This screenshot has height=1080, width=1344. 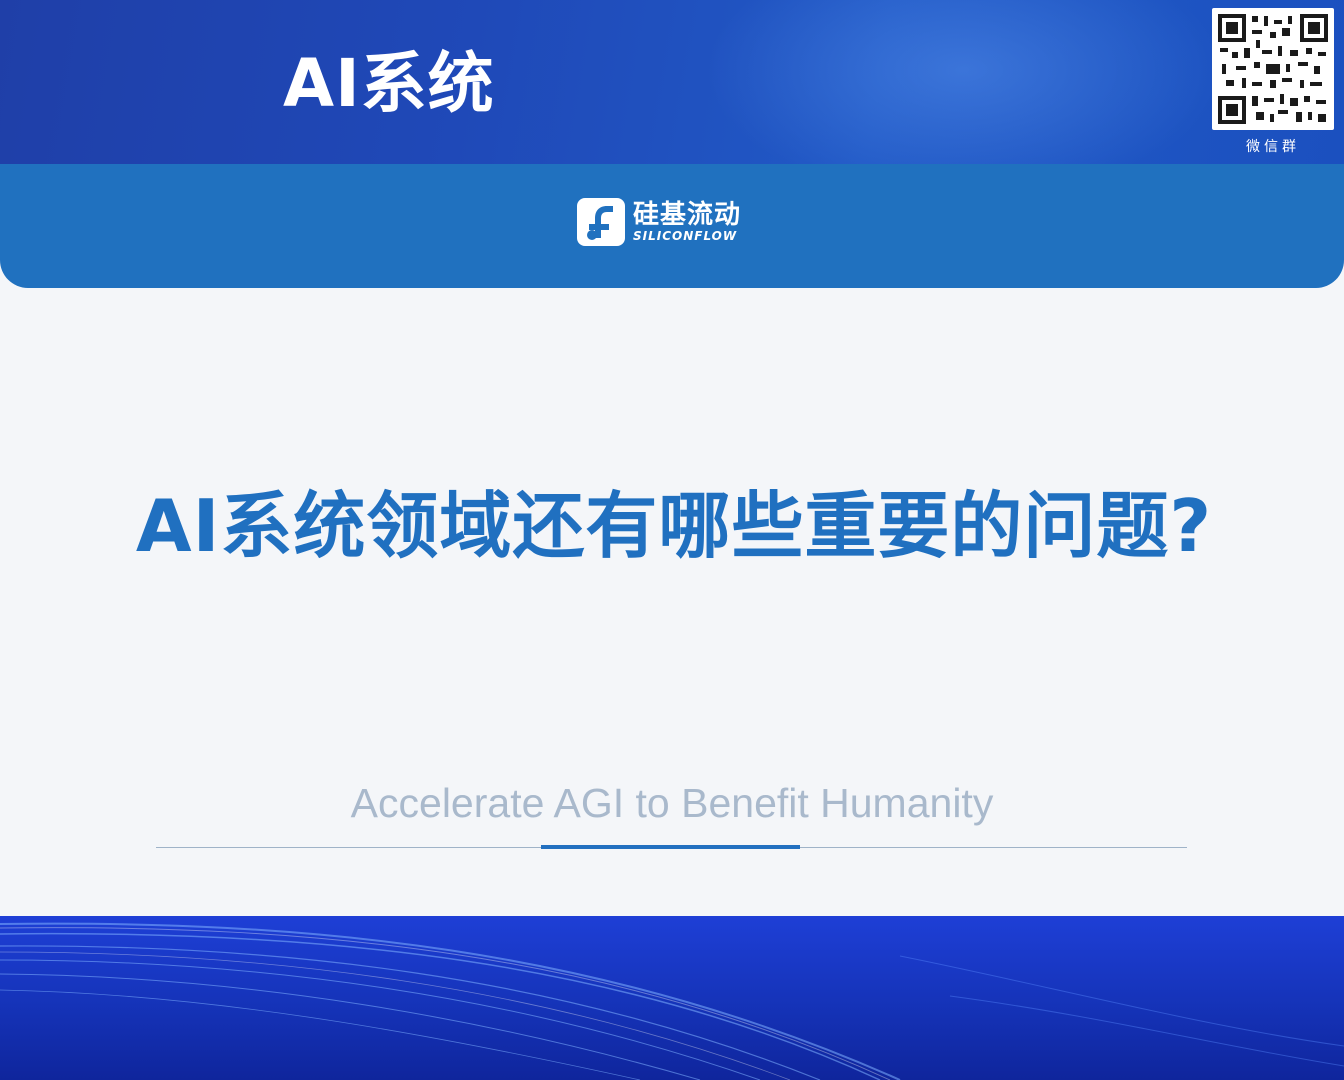 What do you see at coordinates (687, 215) in the screenshot?
I see `brand-name-cn: 硅基流动` at bounding box center [687, 215].